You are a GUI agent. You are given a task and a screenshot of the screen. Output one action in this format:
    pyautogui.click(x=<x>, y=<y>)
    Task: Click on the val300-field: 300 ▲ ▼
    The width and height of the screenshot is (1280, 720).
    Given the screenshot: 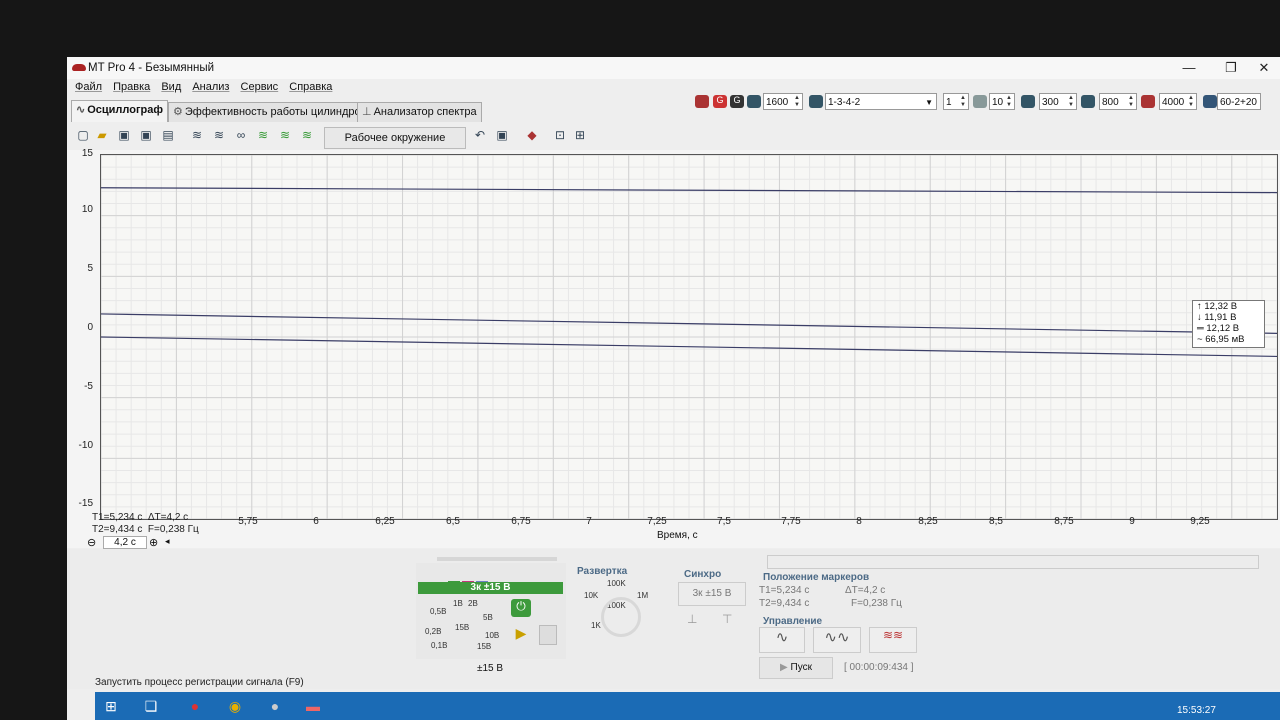 What is the action you would take?
    pyautogui.click(x=1058, y=101)
    